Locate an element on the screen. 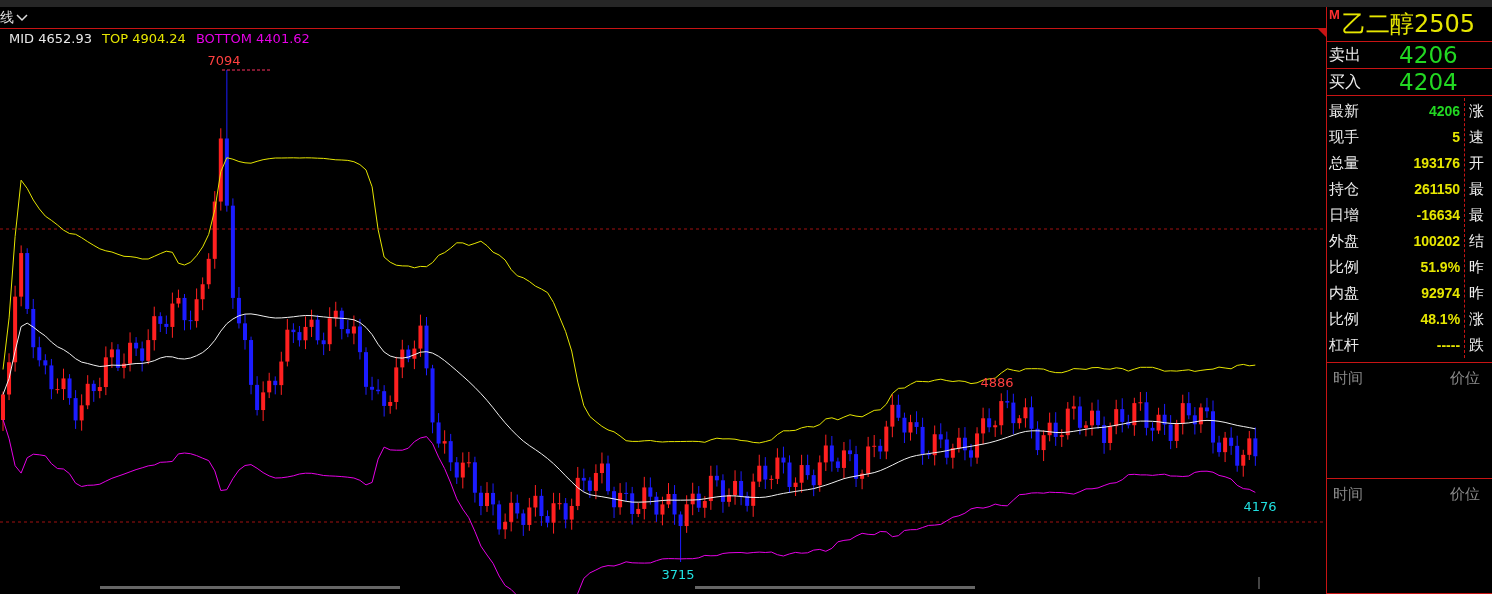  price-label: 3715 is located at coordinates (678, 574).